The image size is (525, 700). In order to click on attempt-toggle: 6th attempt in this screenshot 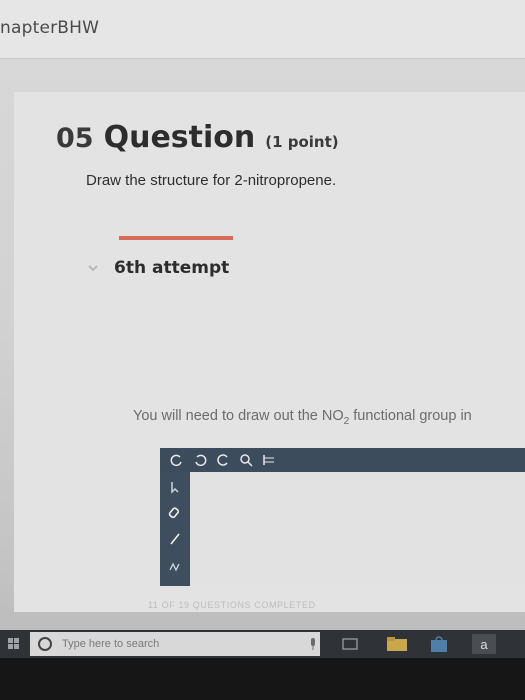, I will do `click(158, 268)`.